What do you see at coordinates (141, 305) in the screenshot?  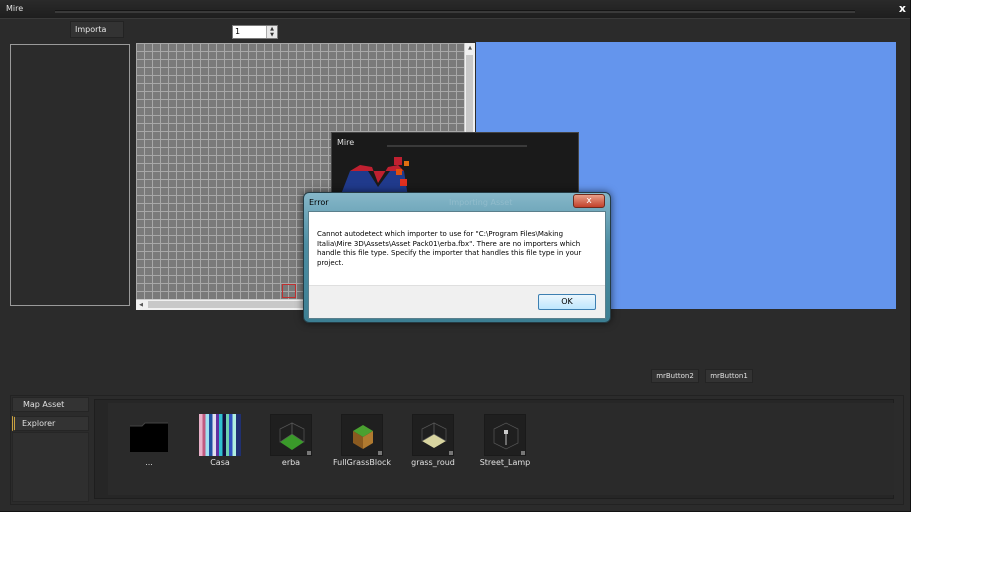 I see `scroll-left-icon: ◀` at bounding box center [141, 305].